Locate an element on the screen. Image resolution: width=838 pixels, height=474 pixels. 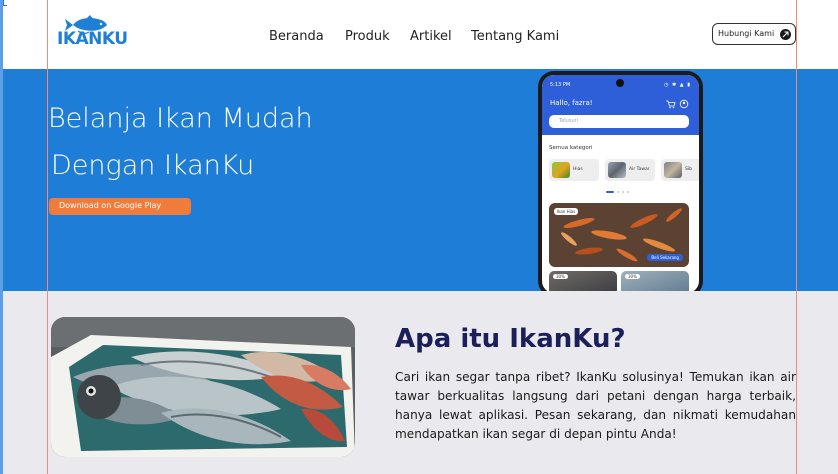
banner-buy-button: Beli Sekarang is located at coordinates (665, 257).